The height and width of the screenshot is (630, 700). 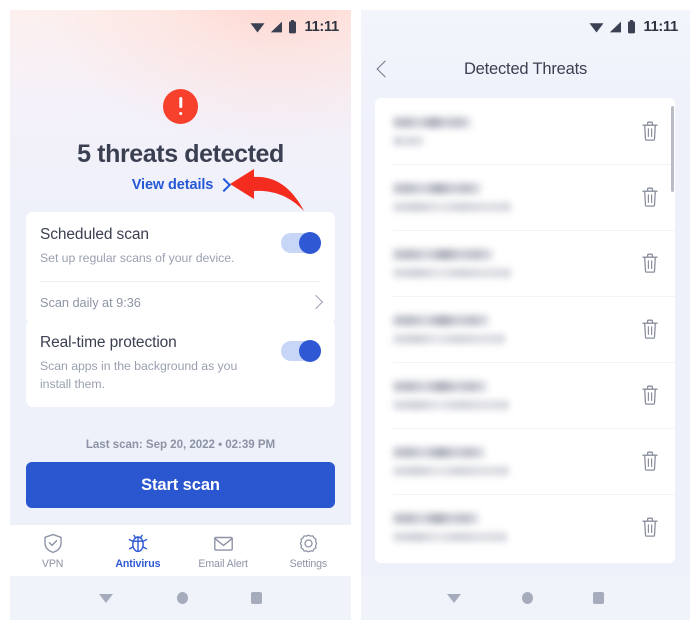 I want to click on envelope-icon, so click(x=223, y=543).